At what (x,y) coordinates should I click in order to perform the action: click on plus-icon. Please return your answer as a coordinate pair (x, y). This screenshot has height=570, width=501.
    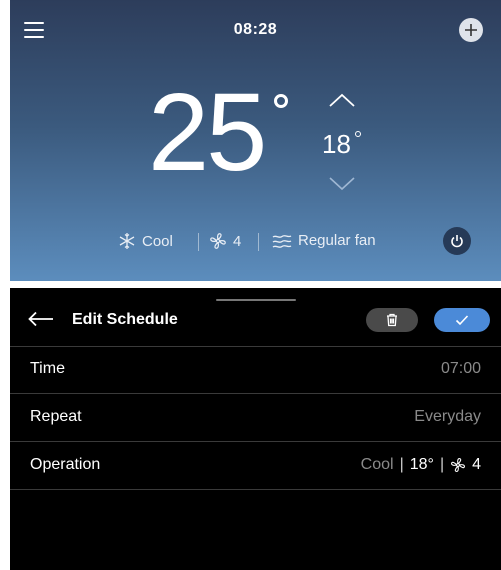
    Looking at the image, I should click on (471, 30).